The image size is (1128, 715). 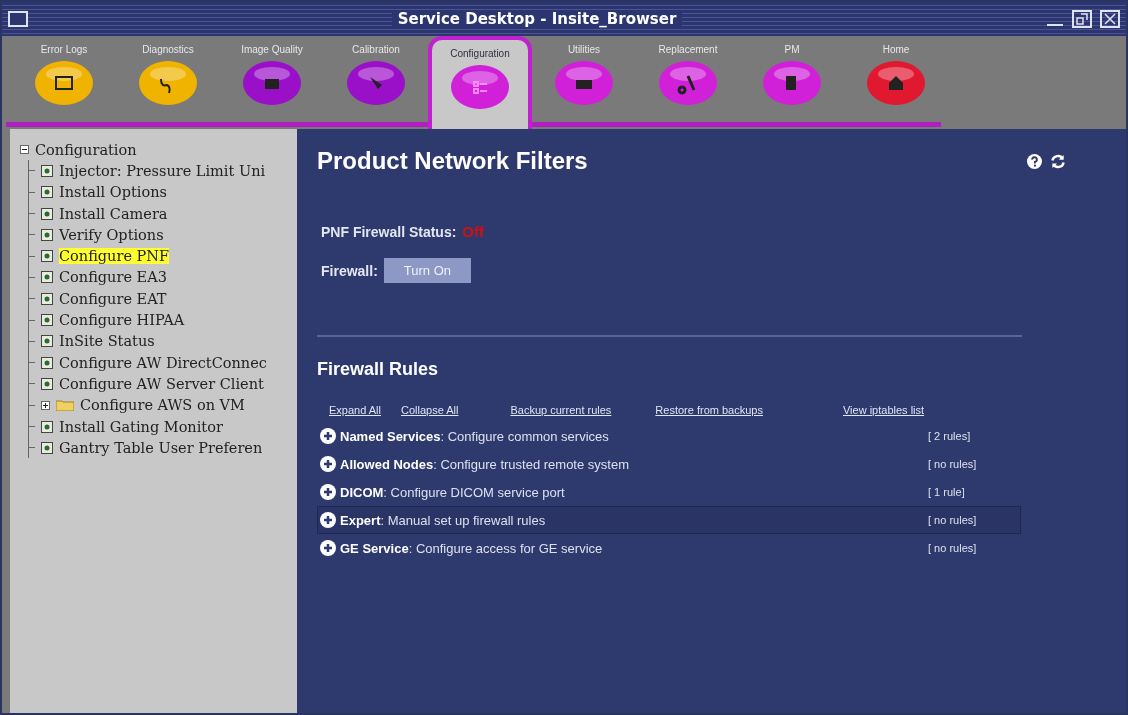 What do you see at coordinates (1110, 19) in the screenshot?
I see `close-button` at bounding box center [1110, 19].